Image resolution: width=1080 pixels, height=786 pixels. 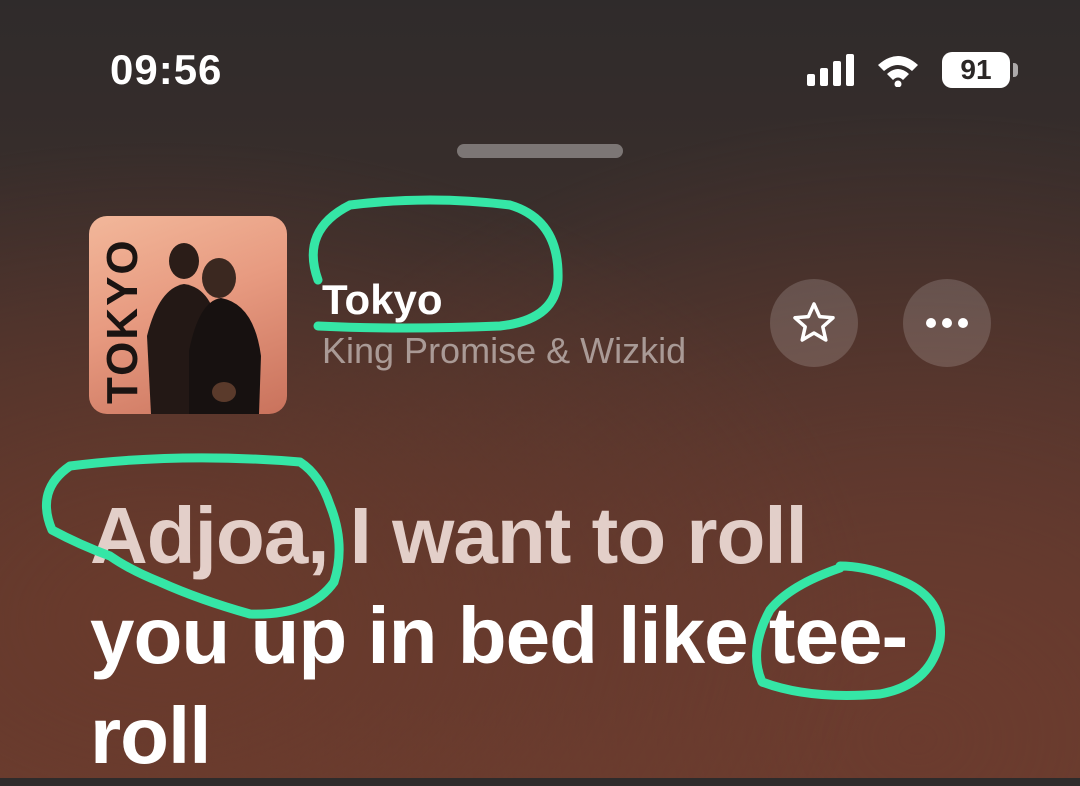 I want to click on song-artist: King Promise & Wizkid, so click(x=504, y=351).